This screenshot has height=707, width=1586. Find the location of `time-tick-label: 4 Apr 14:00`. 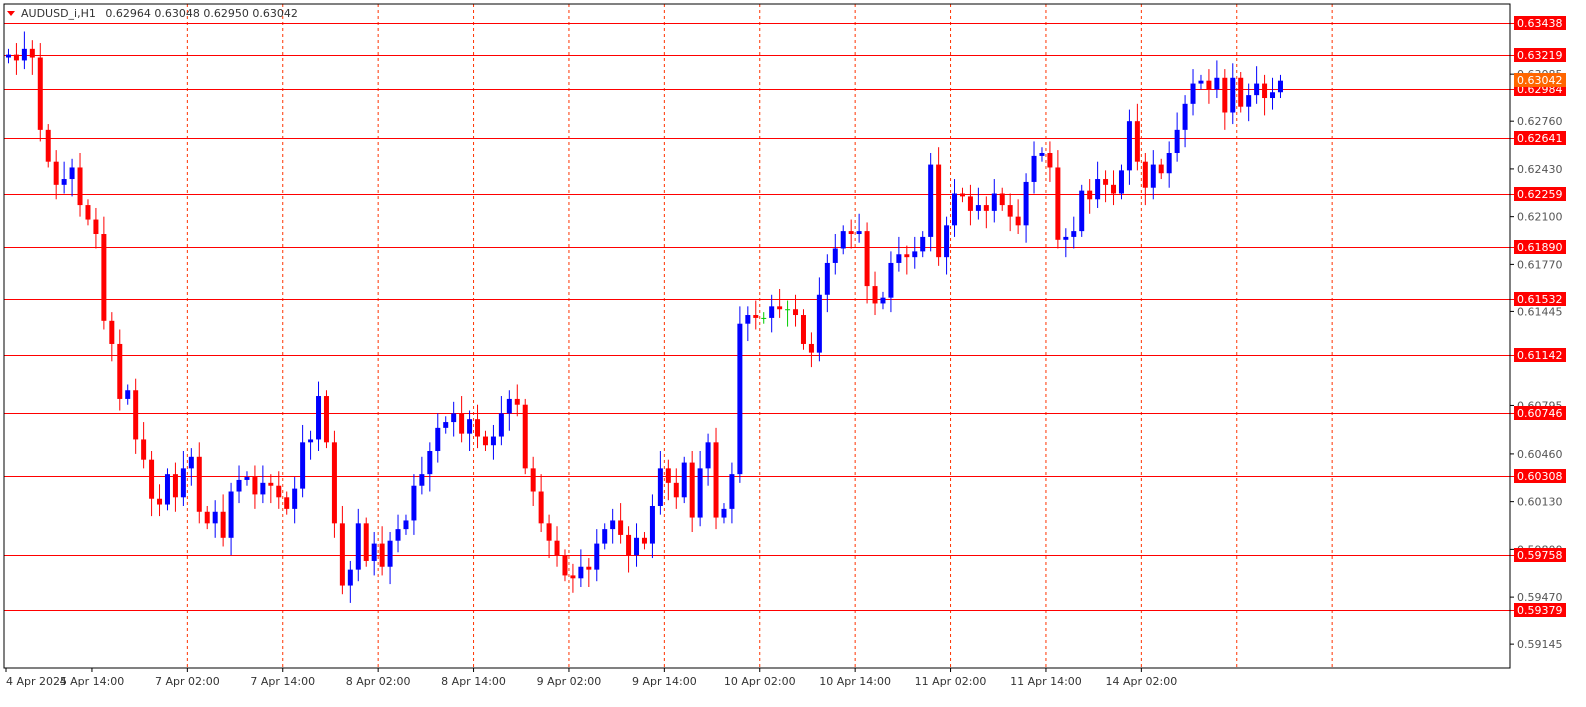

time-tick-label: 4 Apr 14:00 is located at coordinates (92, 681).